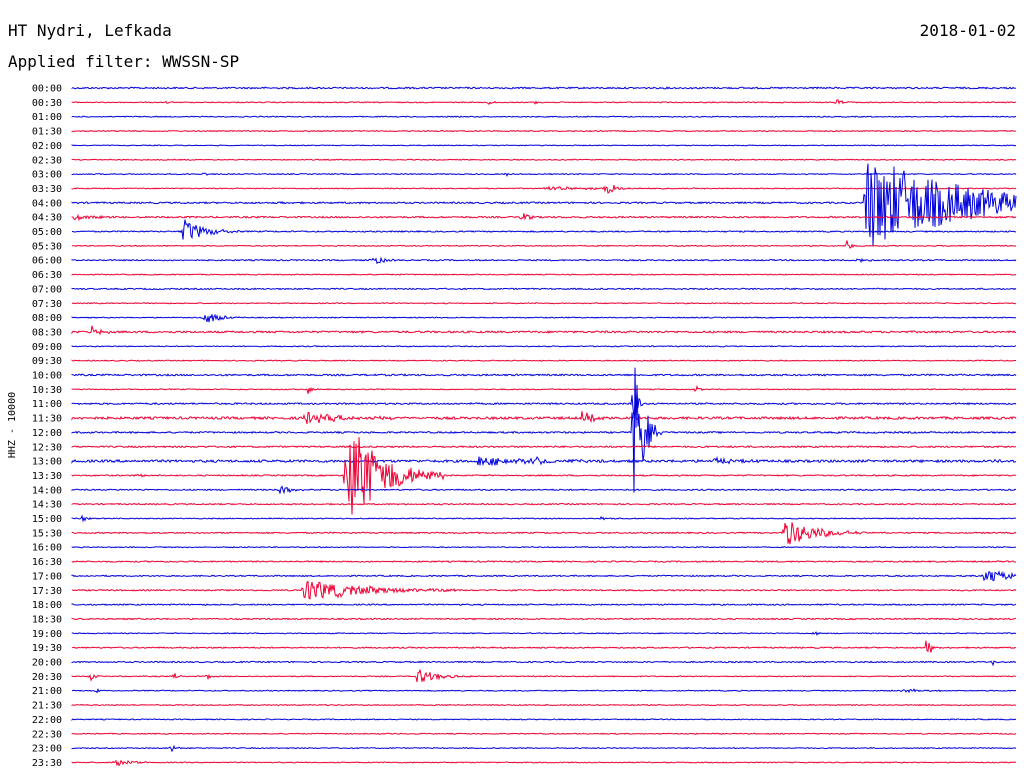 This screenshot has height=780, width=1024. Describe the element at coordinates (47, 318) in the screenshot. I see `row-time-label: 08:00` at that location.